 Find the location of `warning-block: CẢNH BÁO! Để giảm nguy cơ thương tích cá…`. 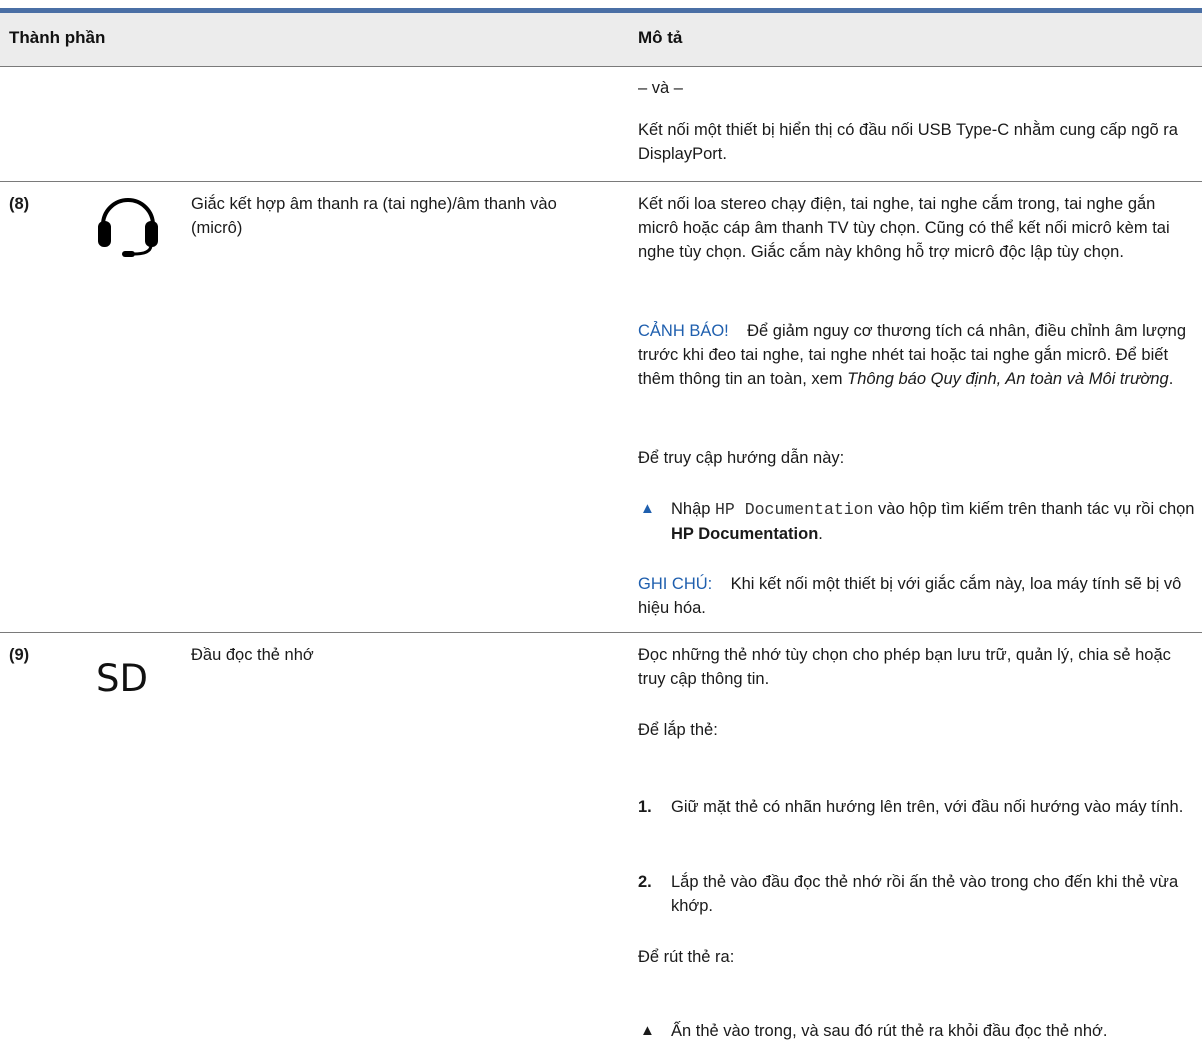

warning-block: CẢNH BÁO! Để giảm nguy cơ thương tích cá… is located at coordinates (912, 355).